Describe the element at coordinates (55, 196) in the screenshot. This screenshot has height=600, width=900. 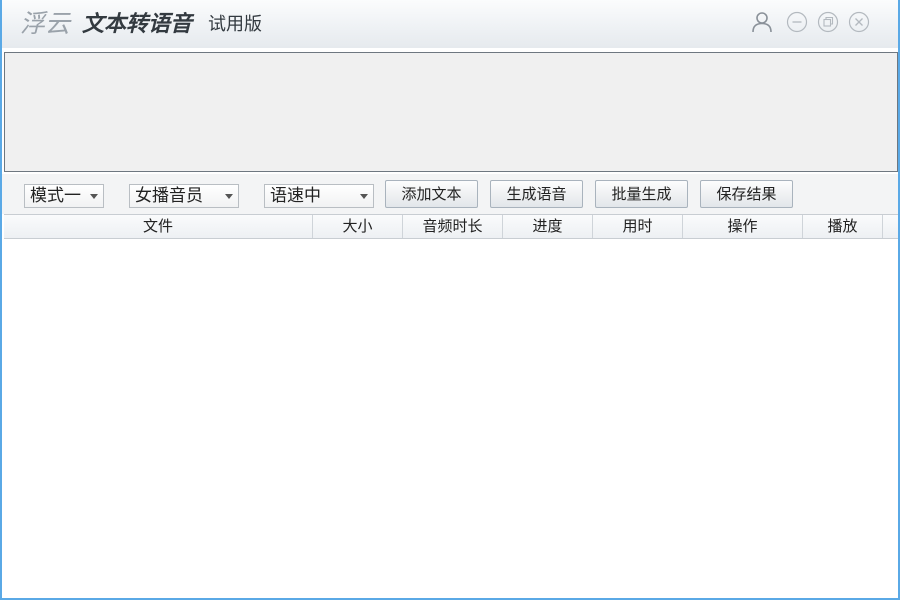
I see `mode-select-value: 模式一` at that location.